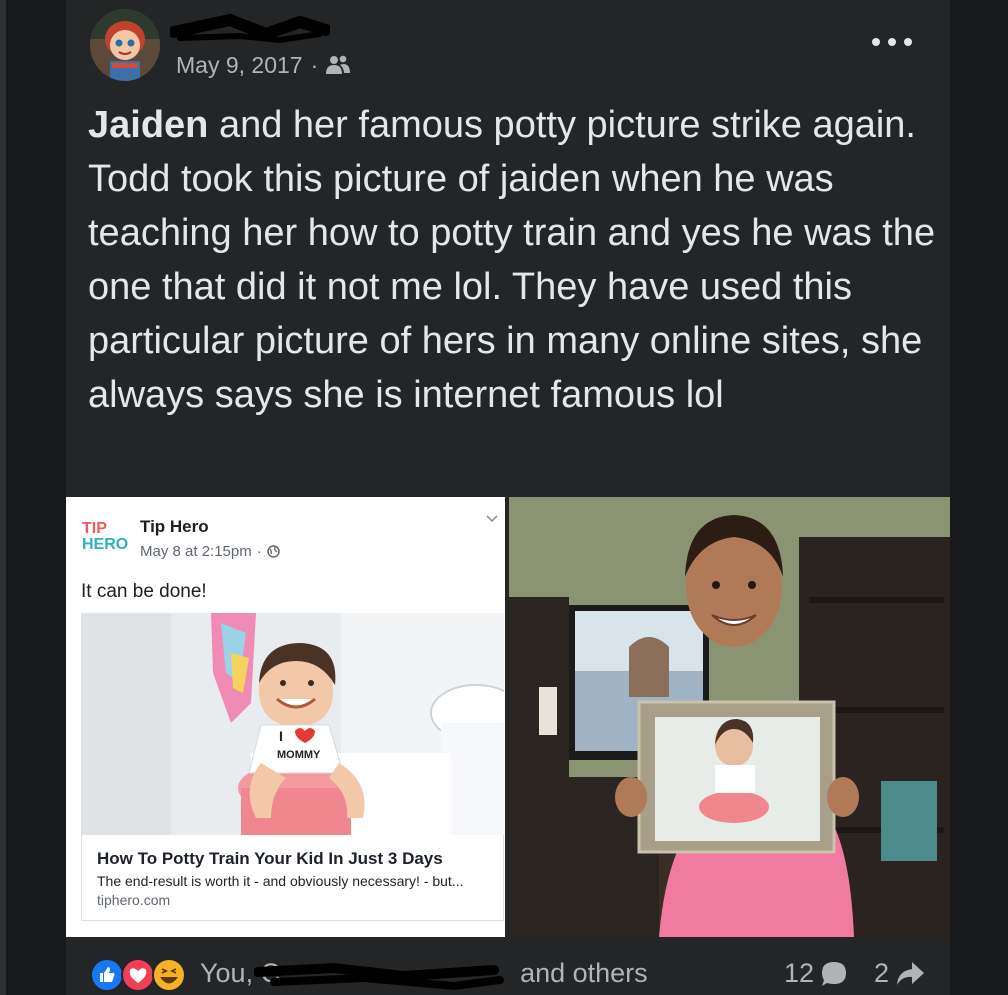  What do you see at coordinates (148, 125) in the screenshot?
I see `post-text-bold: Jaiden` at bounding box center [148, 125].